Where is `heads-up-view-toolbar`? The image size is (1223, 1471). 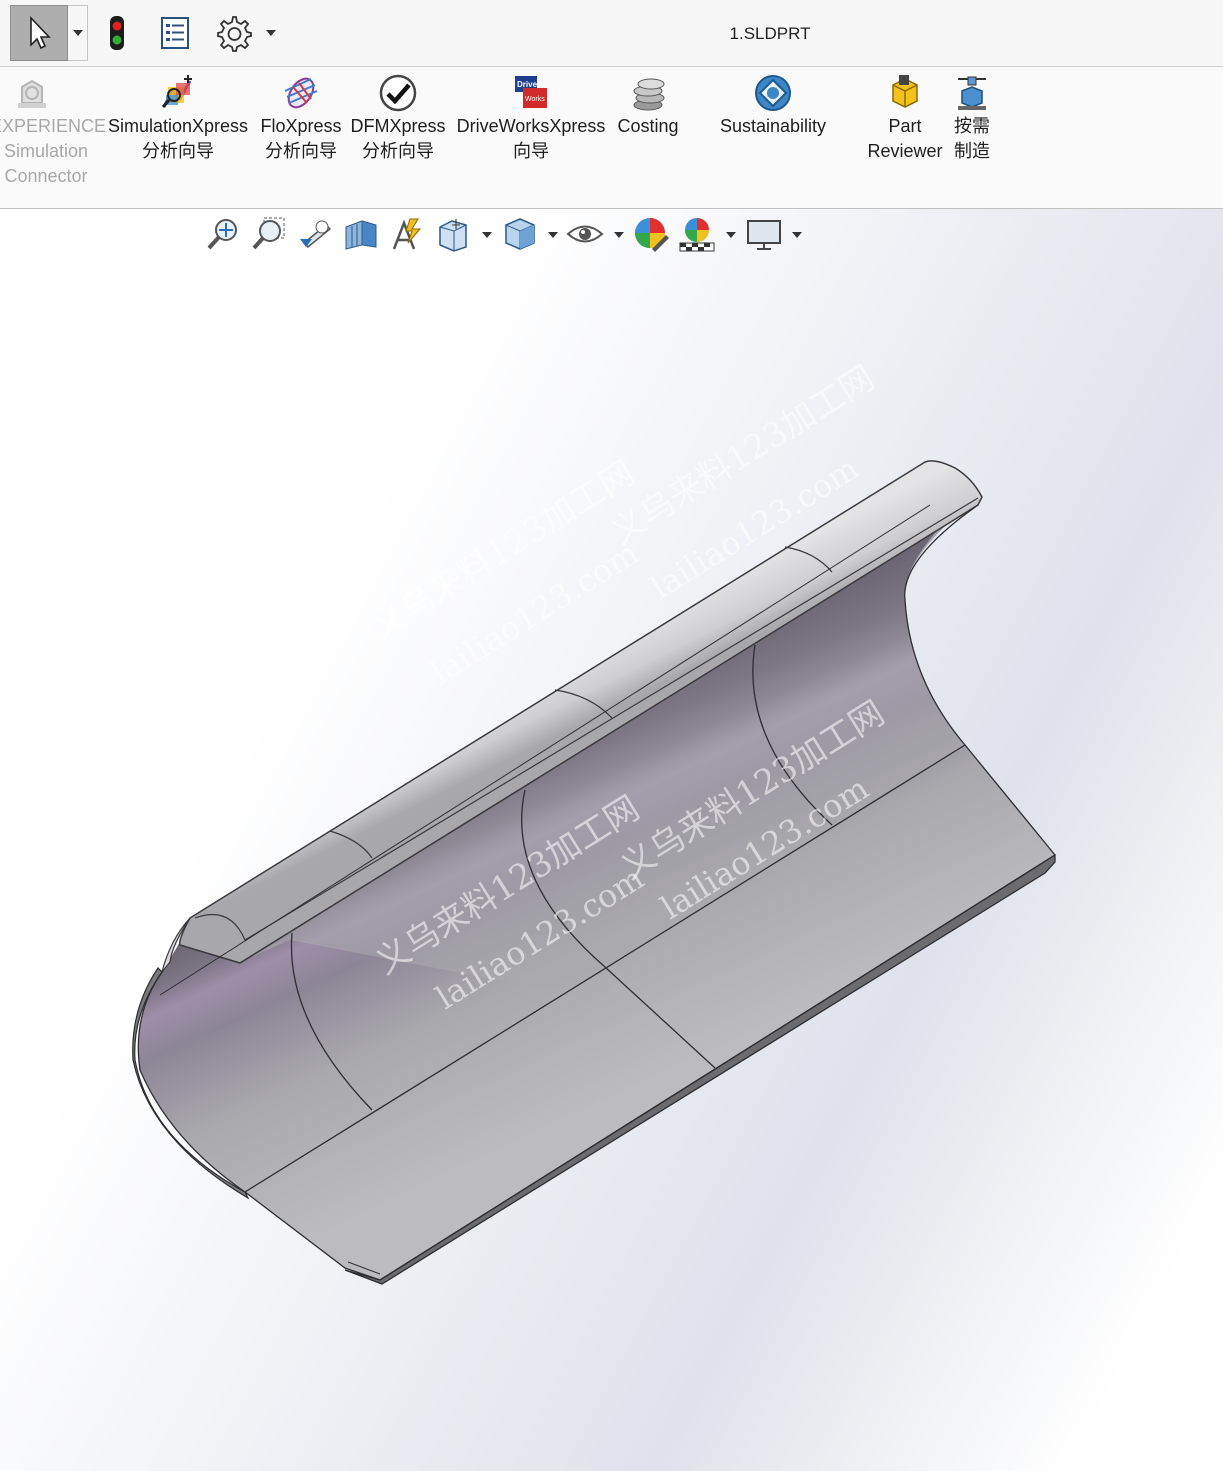
heads-up-view-toolbar is located at coordinates (510, 235).